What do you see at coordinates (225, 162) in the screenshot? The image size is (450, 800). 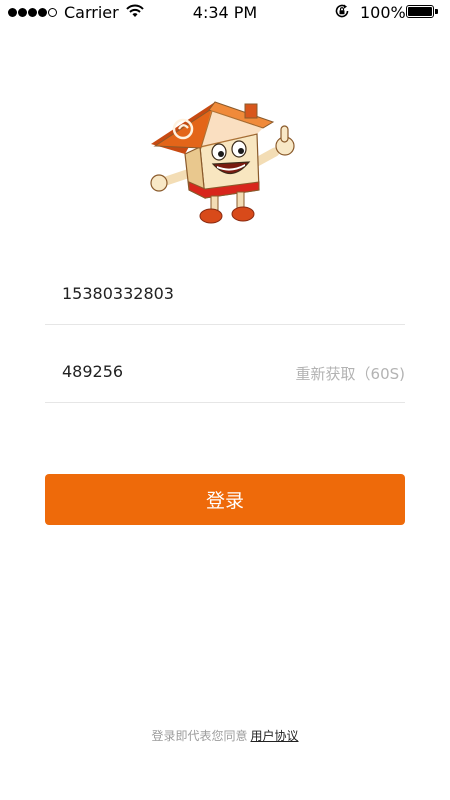 I see `house-mascot-icon` at bounding box center [225, 162].